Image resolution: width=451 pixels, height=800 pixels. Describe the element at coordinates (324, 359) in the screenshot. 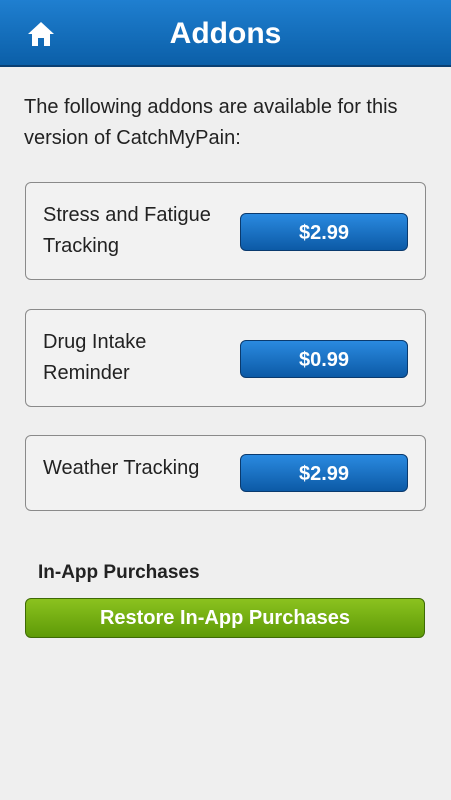

I see `buy-button-drug: $0.99` at that location.